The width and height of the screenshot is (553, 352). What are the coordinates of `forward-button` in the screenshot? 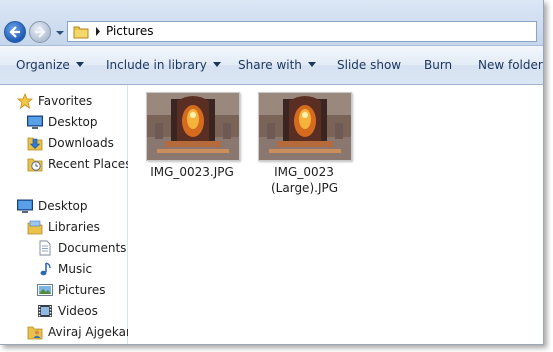 It's located at (40, 32).